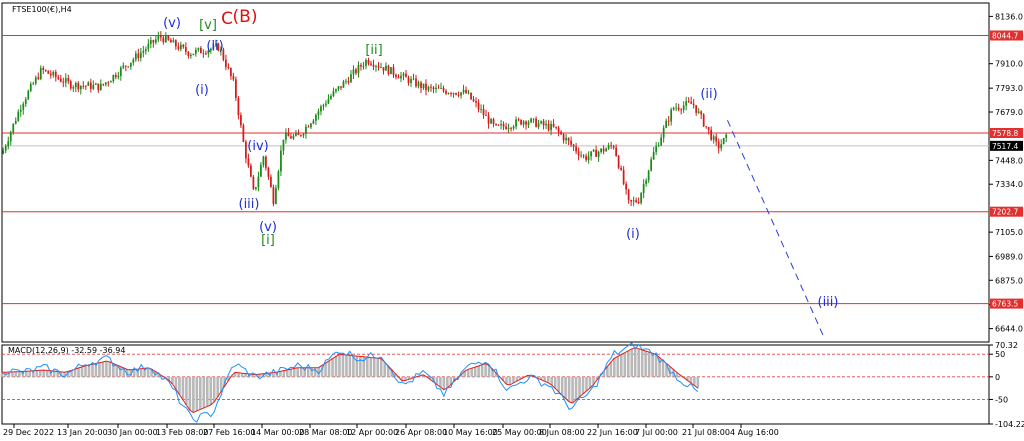 This screenshot has height=441, width=1024. I want to click on wave-label: [ii], so click(373, 50).